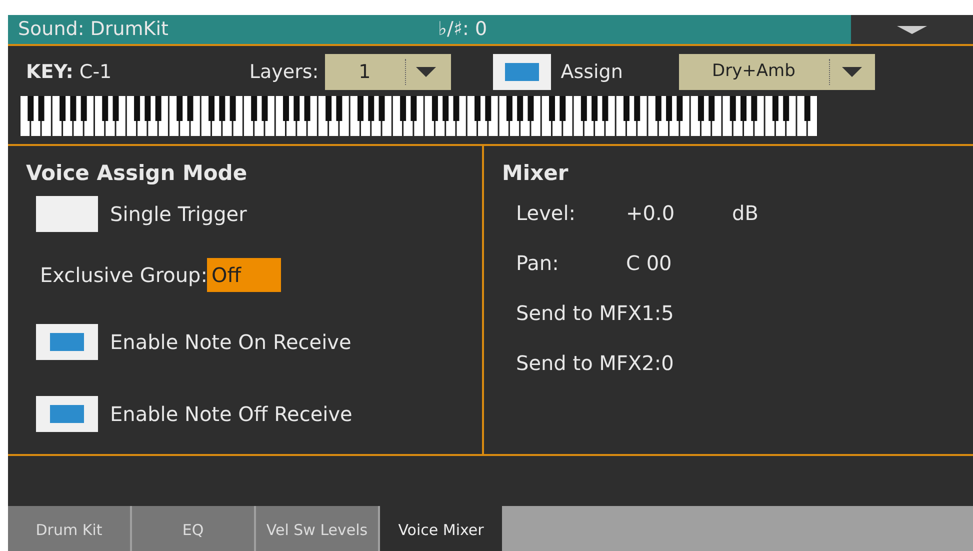  What do you see at coordinates (69, 528) in the screenshot?
I see `tab: Drum Kit` at bounding box center [69, 528].